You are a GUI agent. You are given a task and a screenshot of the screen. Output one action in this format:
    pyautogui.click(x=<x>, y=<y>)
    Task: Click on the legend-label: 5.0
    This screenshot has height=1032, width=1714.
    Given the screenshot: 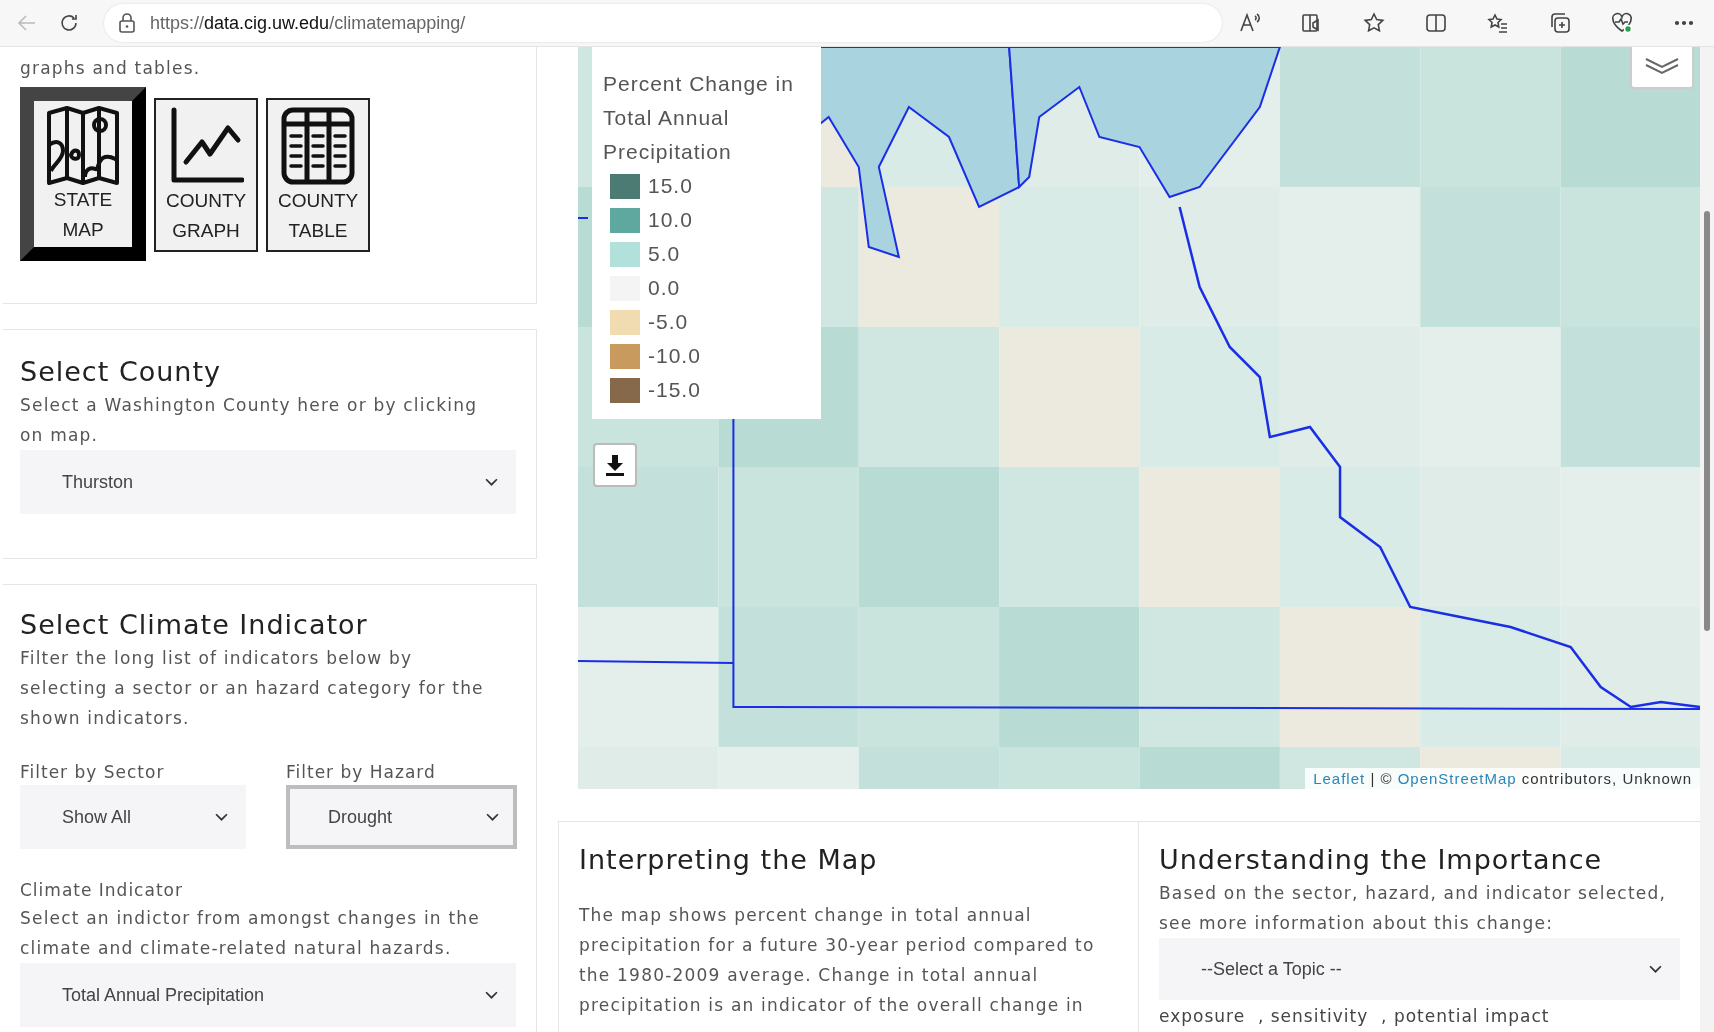 What is the action you would take?
    pyautogui.click(x=664, y=254)
    